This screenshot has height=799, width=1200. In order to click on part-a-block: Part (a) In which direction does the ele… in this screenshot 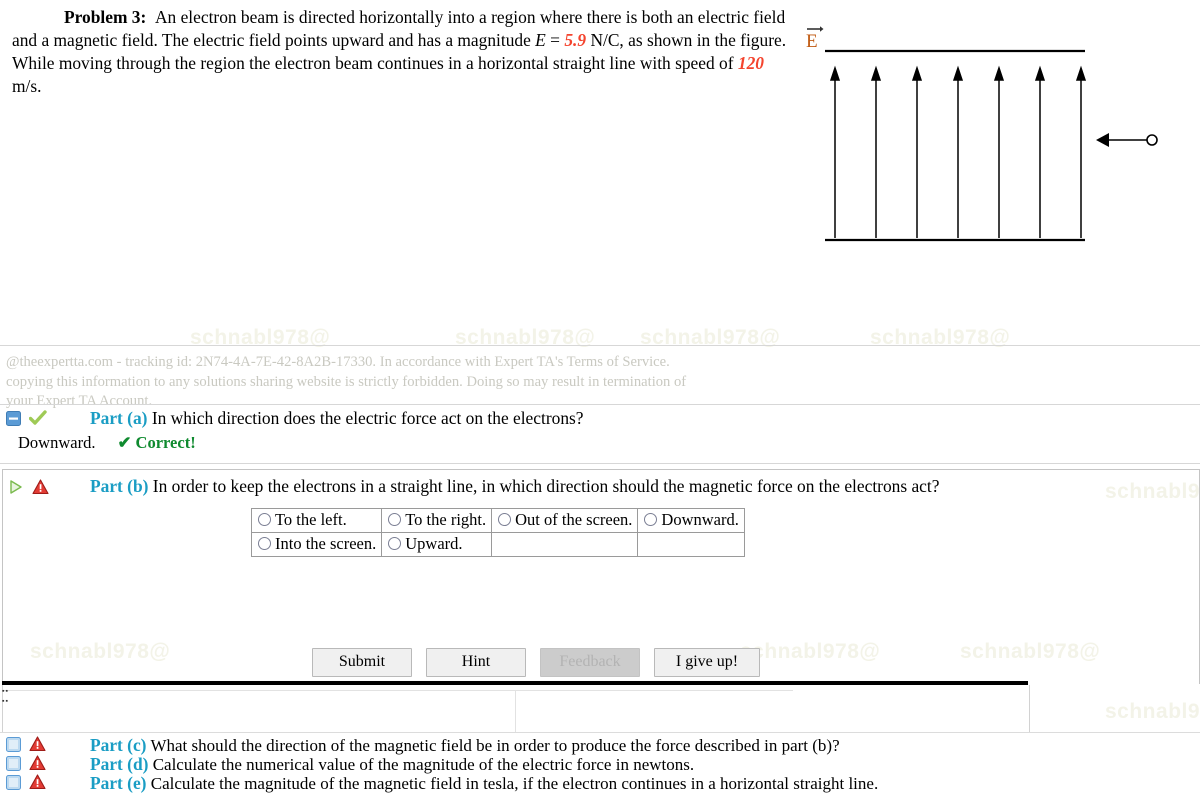, I will do `click(600, 434)`.